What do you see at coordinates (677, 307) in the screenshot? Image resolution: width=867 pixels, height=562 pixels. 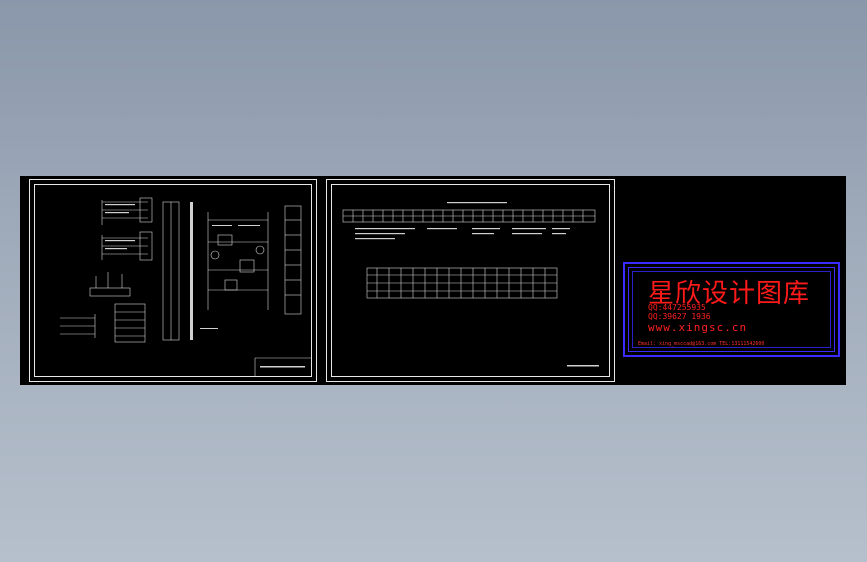 I see `watermark-qq-1: QQ:447255935` at bounding box center [677, 307].